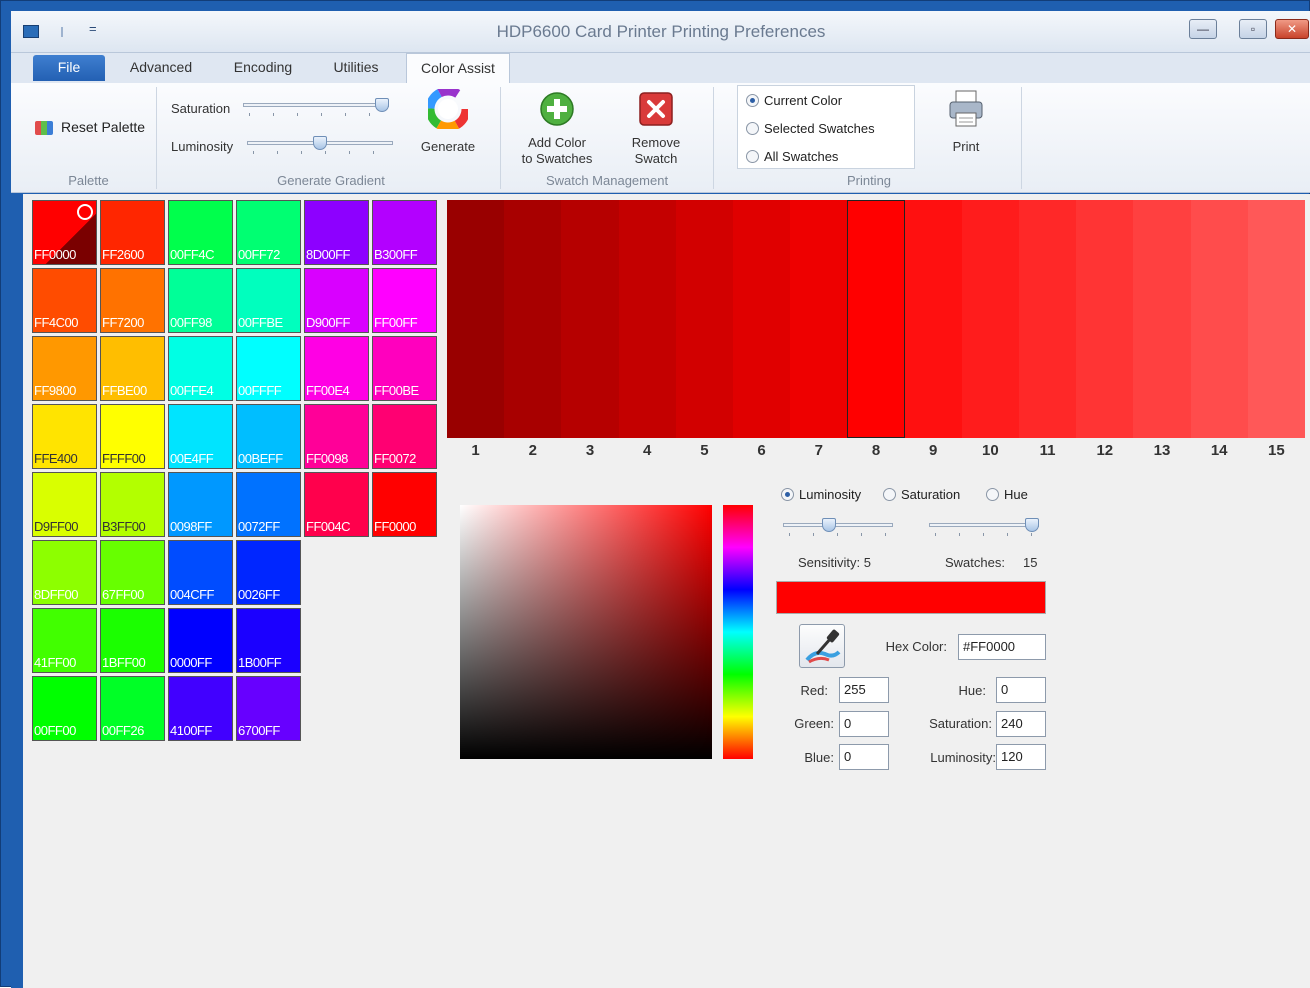 This screenshot has height=988, width=1310. I want to click on swatch-count-slider, so click(984, 528).